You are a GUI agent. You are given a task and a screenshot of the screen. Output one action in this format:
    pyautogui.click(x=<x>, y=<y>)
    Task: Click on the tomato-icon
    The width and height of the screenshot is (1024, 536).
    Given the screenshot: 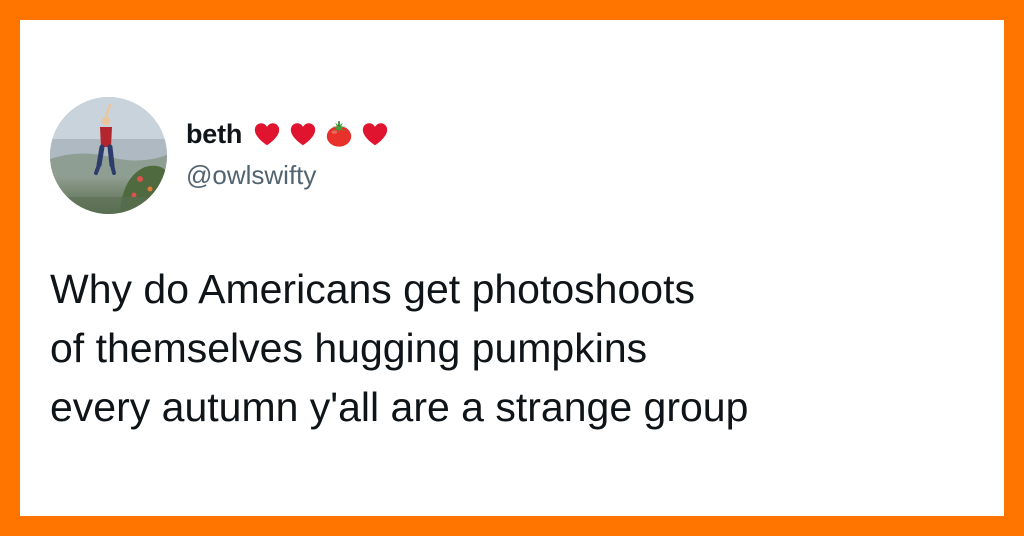 What is the action you would take?
    pyautogui.click(x=339, y=133)
    